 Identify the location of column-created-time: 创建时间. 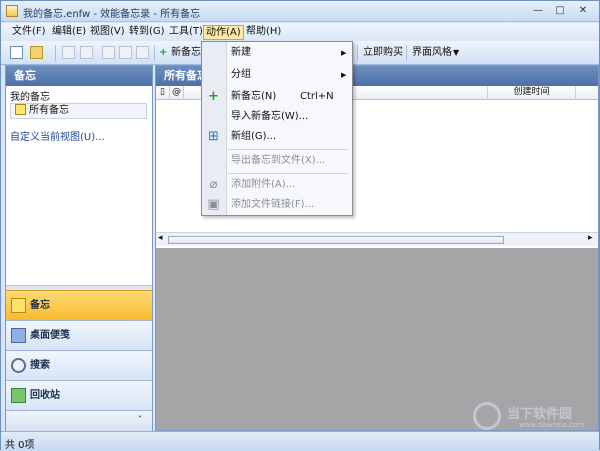
(532, 93).